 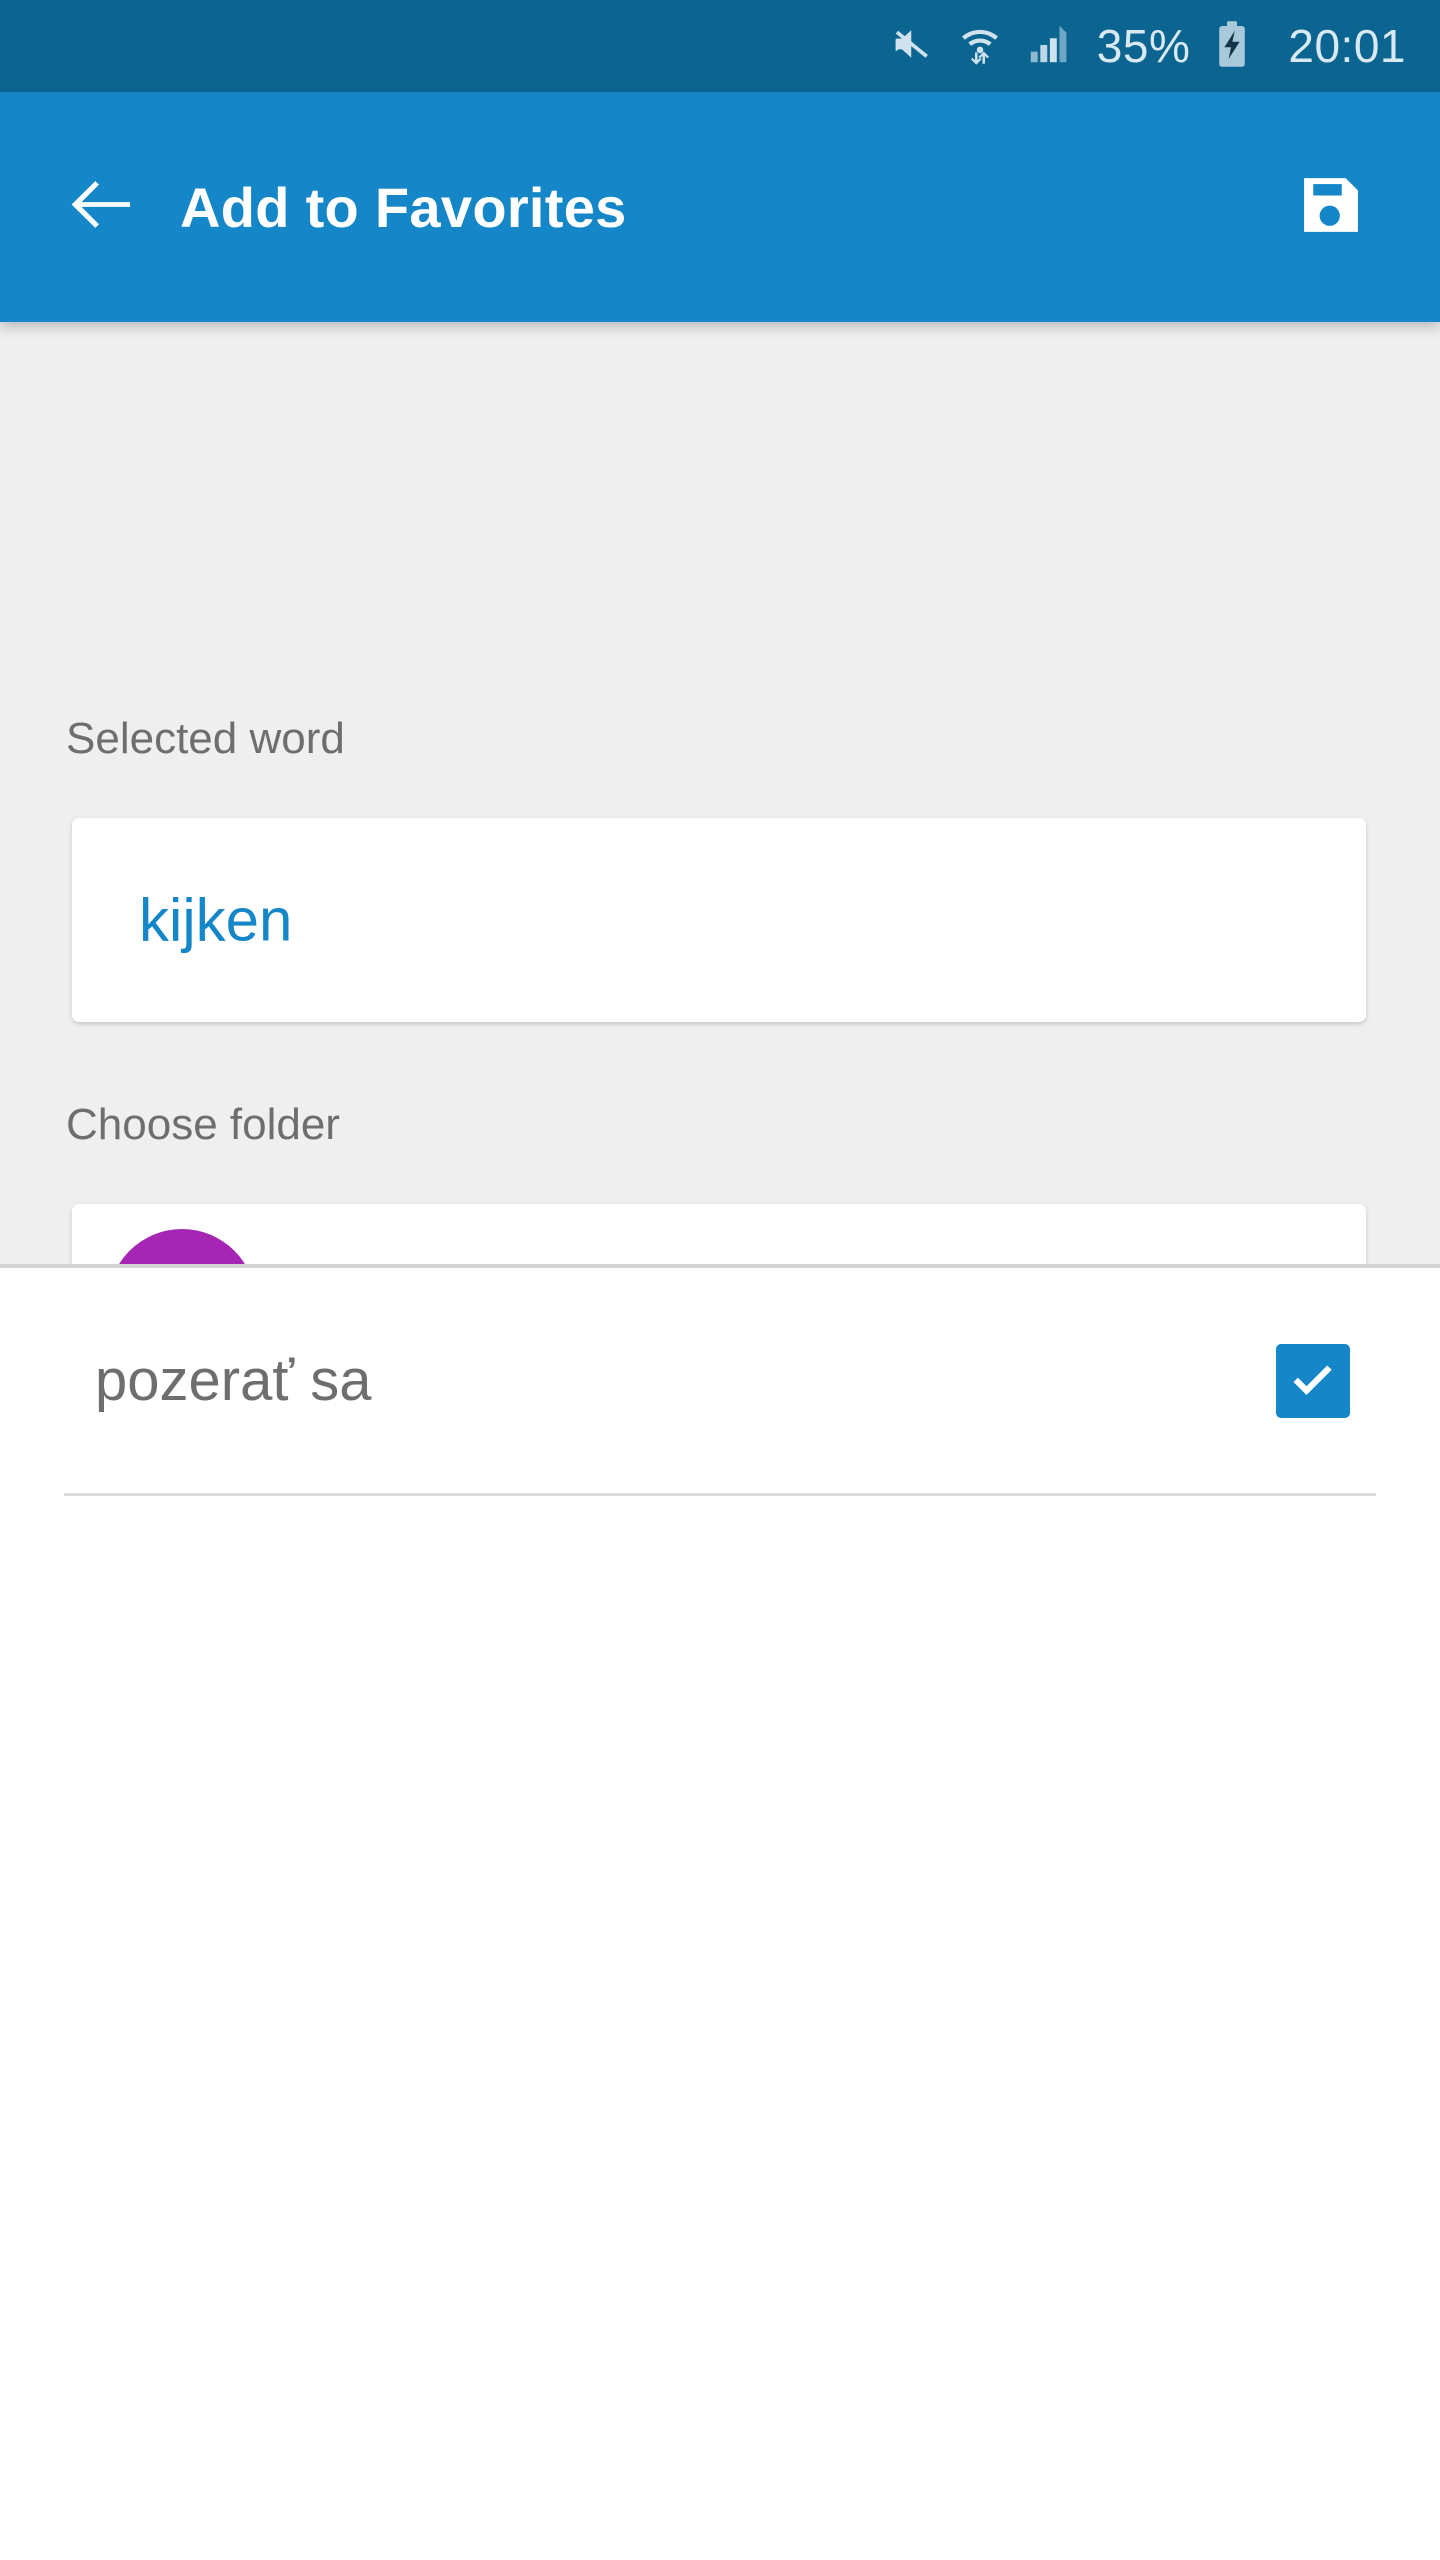 I want to click on app-bar: Add to Favorites, so click(x=720, y=207).